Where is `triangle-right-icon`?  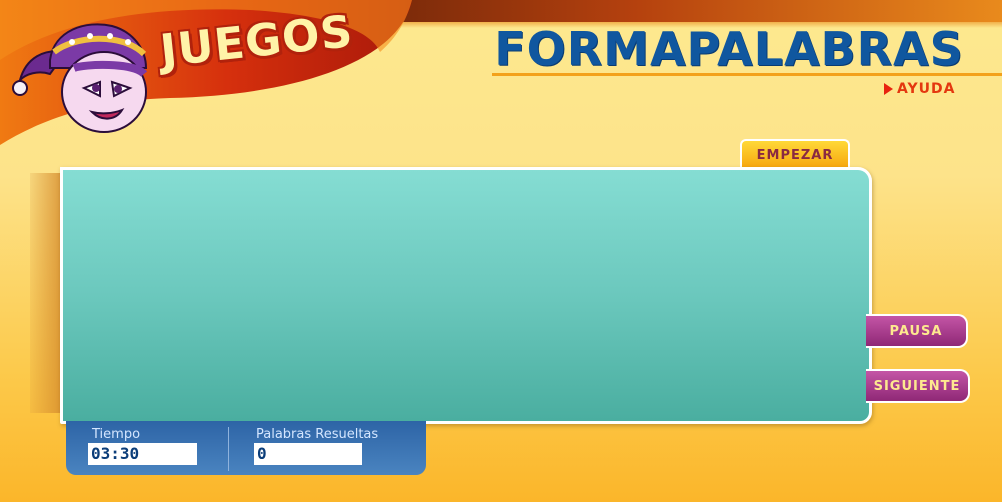
triangle-right-icon is located at coordinates (888, 89).